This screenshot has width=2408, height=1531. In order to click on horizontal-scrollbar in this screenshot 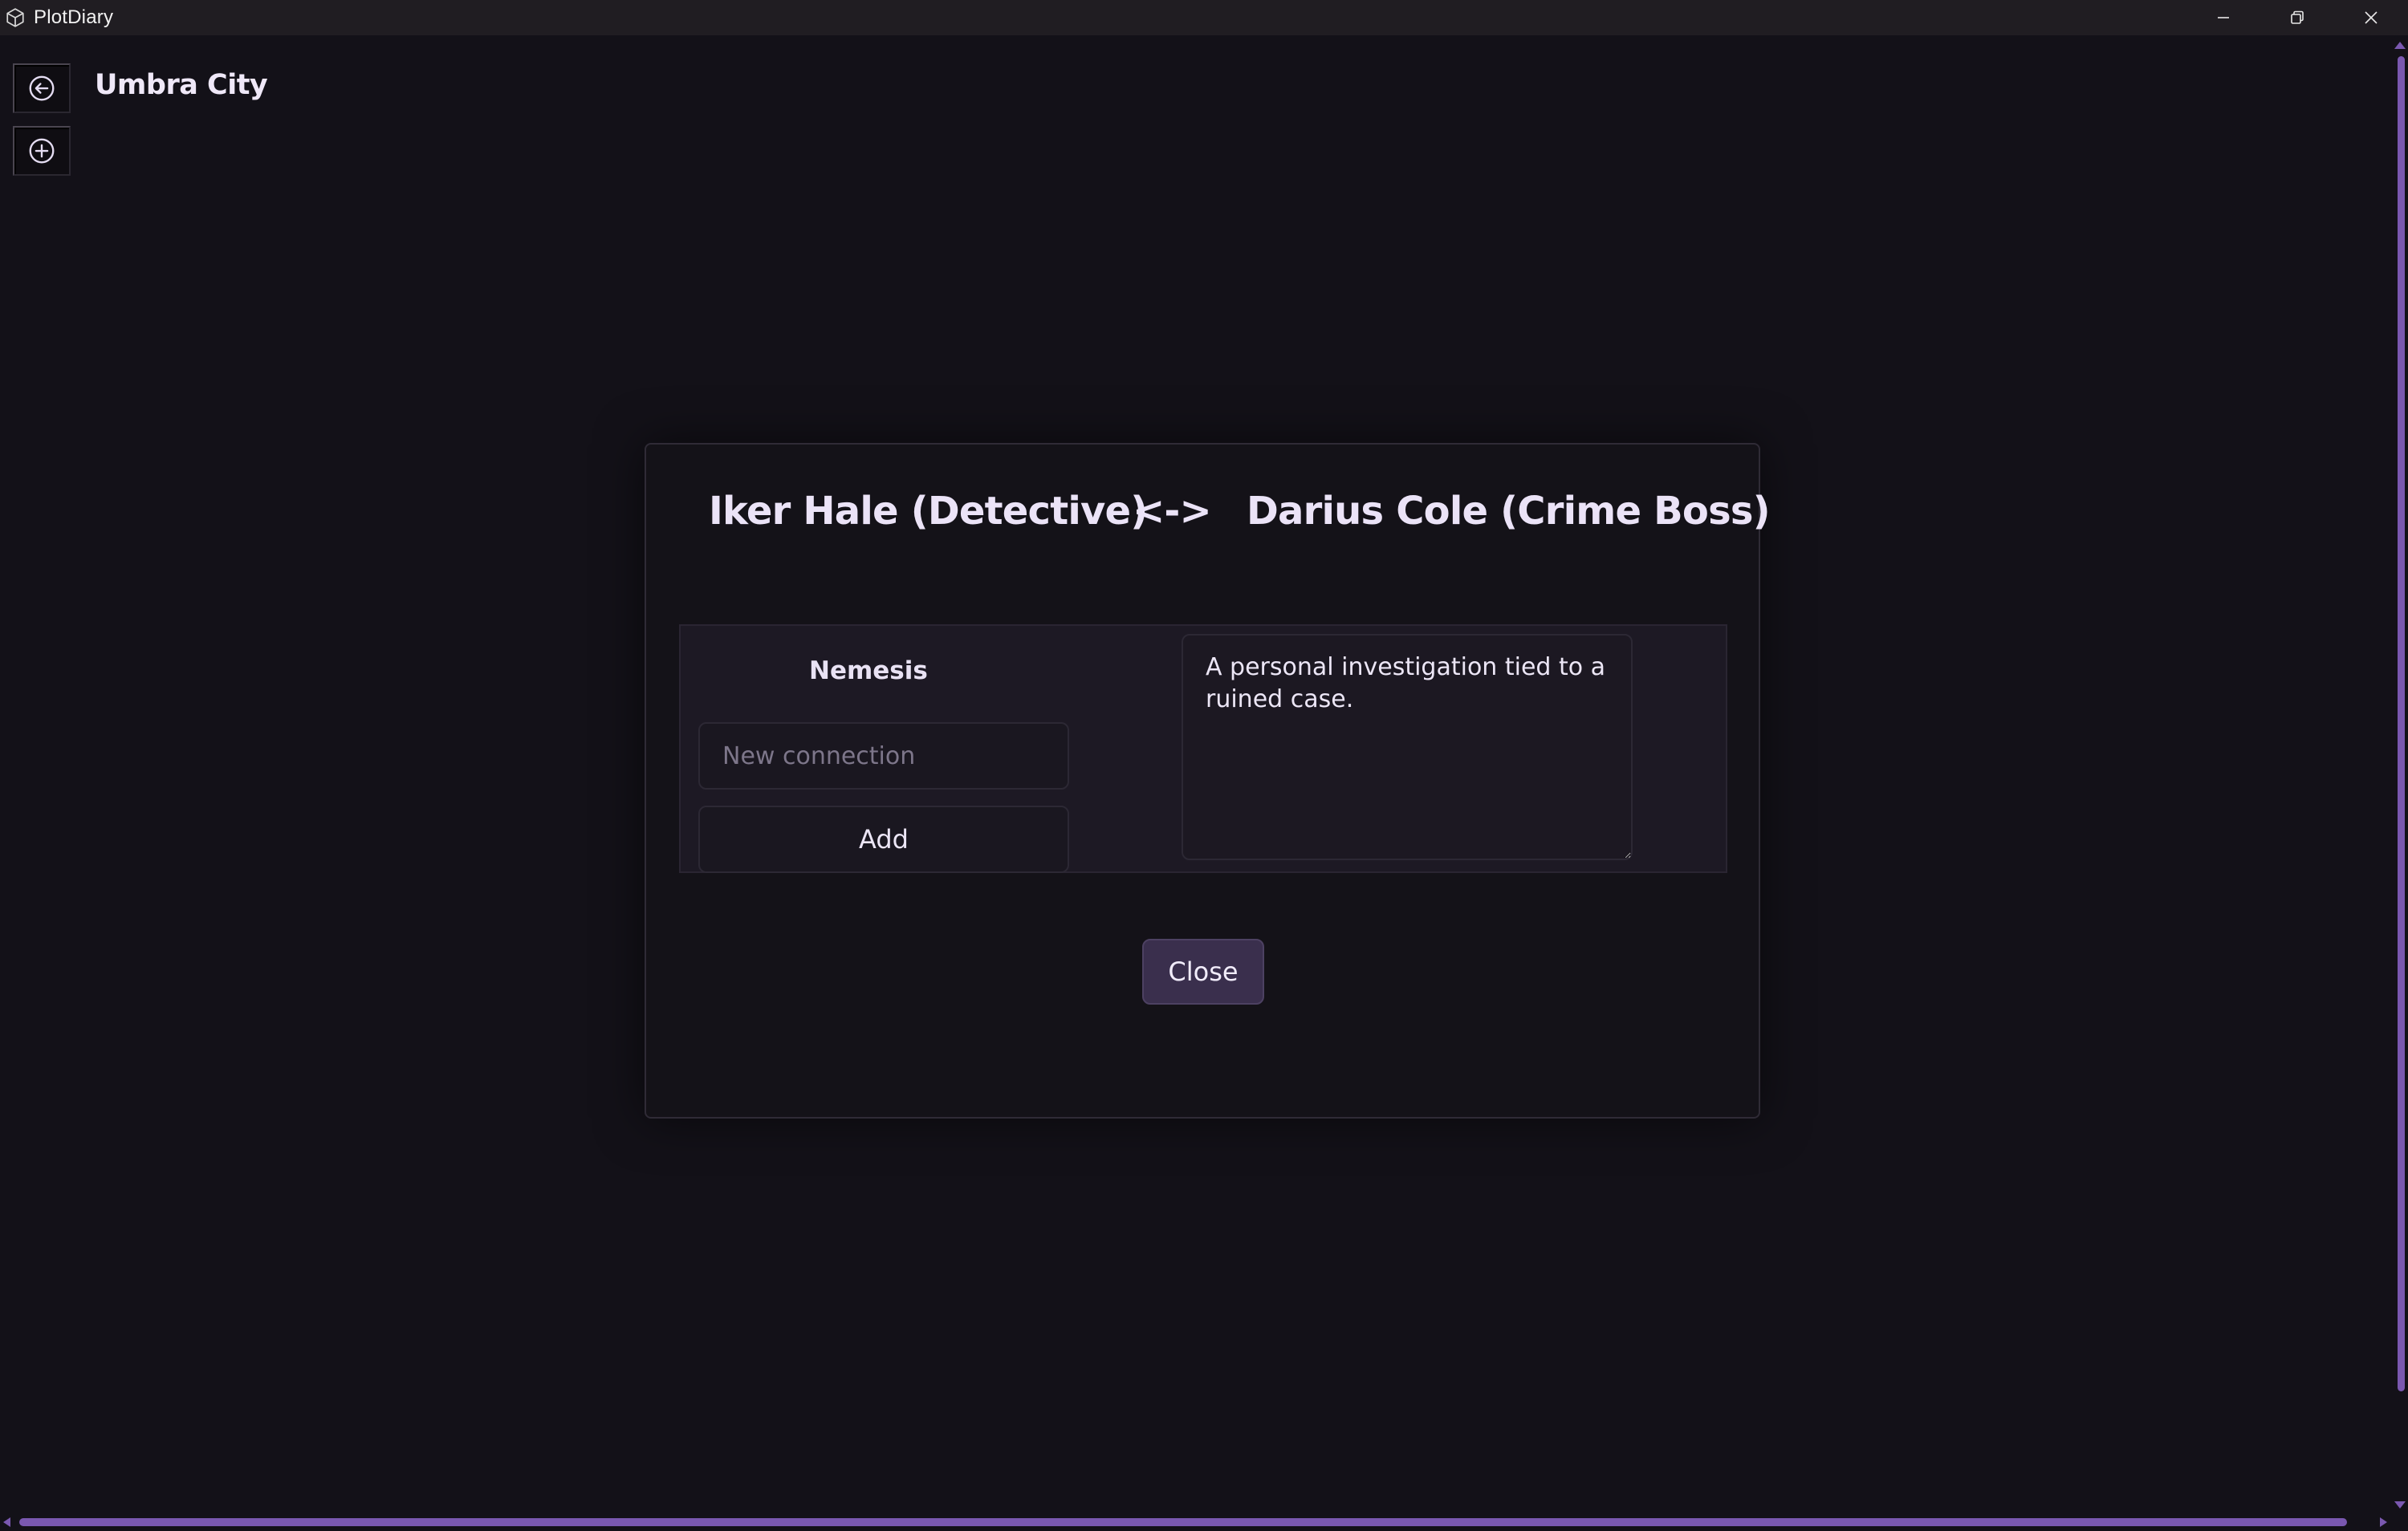, I will do `click(1204, 1521)`.